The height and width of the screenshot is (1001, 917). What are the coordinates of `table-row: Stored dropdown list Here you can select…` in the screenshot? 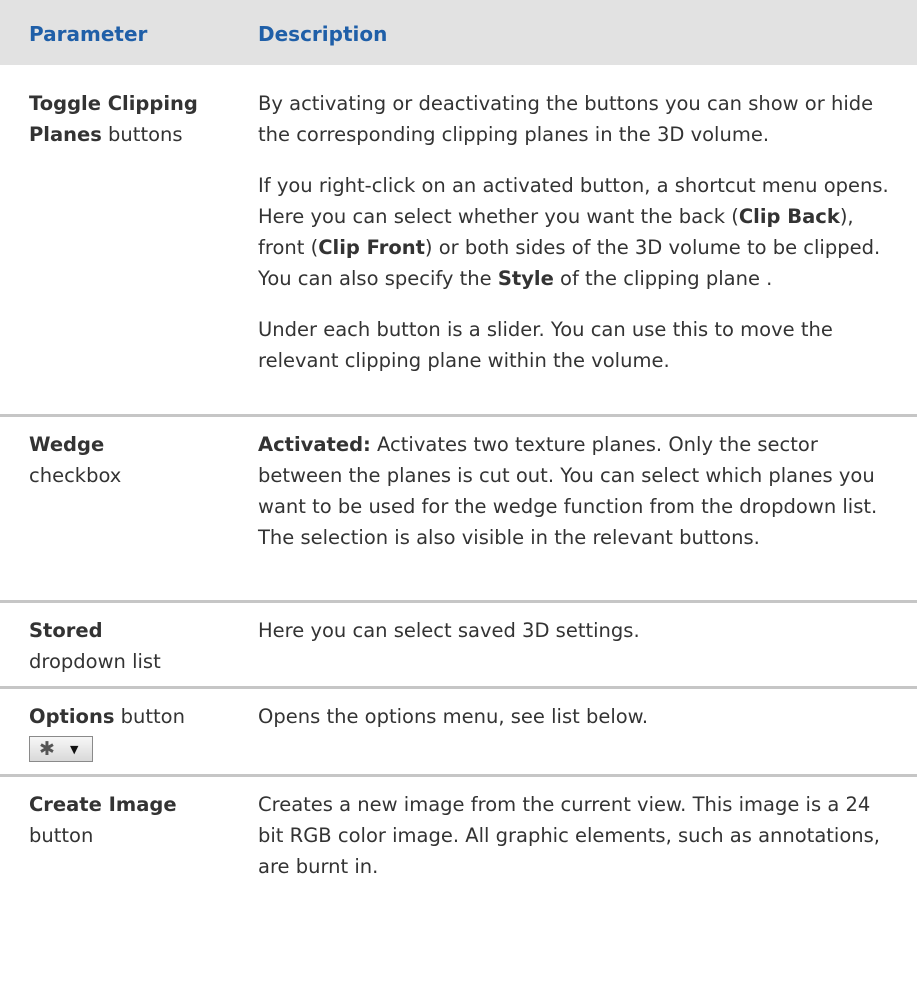 It's located at (458, 646).